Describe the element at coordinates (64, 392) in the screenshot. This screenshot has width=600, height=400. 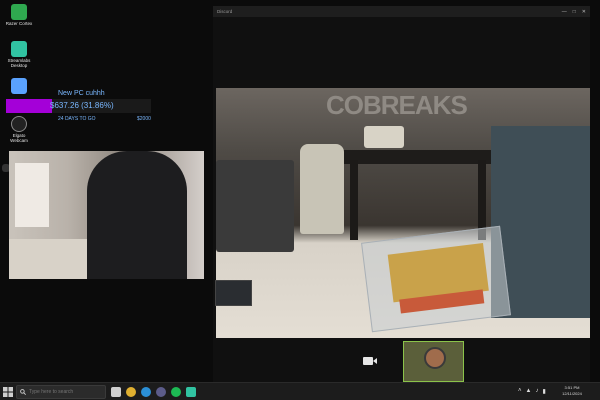
I see `search-input` at that location.